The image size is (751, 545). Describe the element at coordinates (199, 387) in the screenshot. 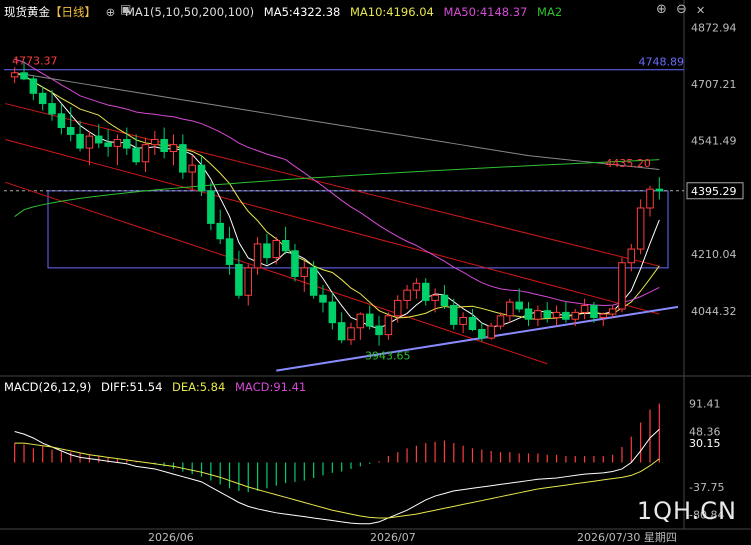

I see `dea-value: DEA:5.84` at that location.